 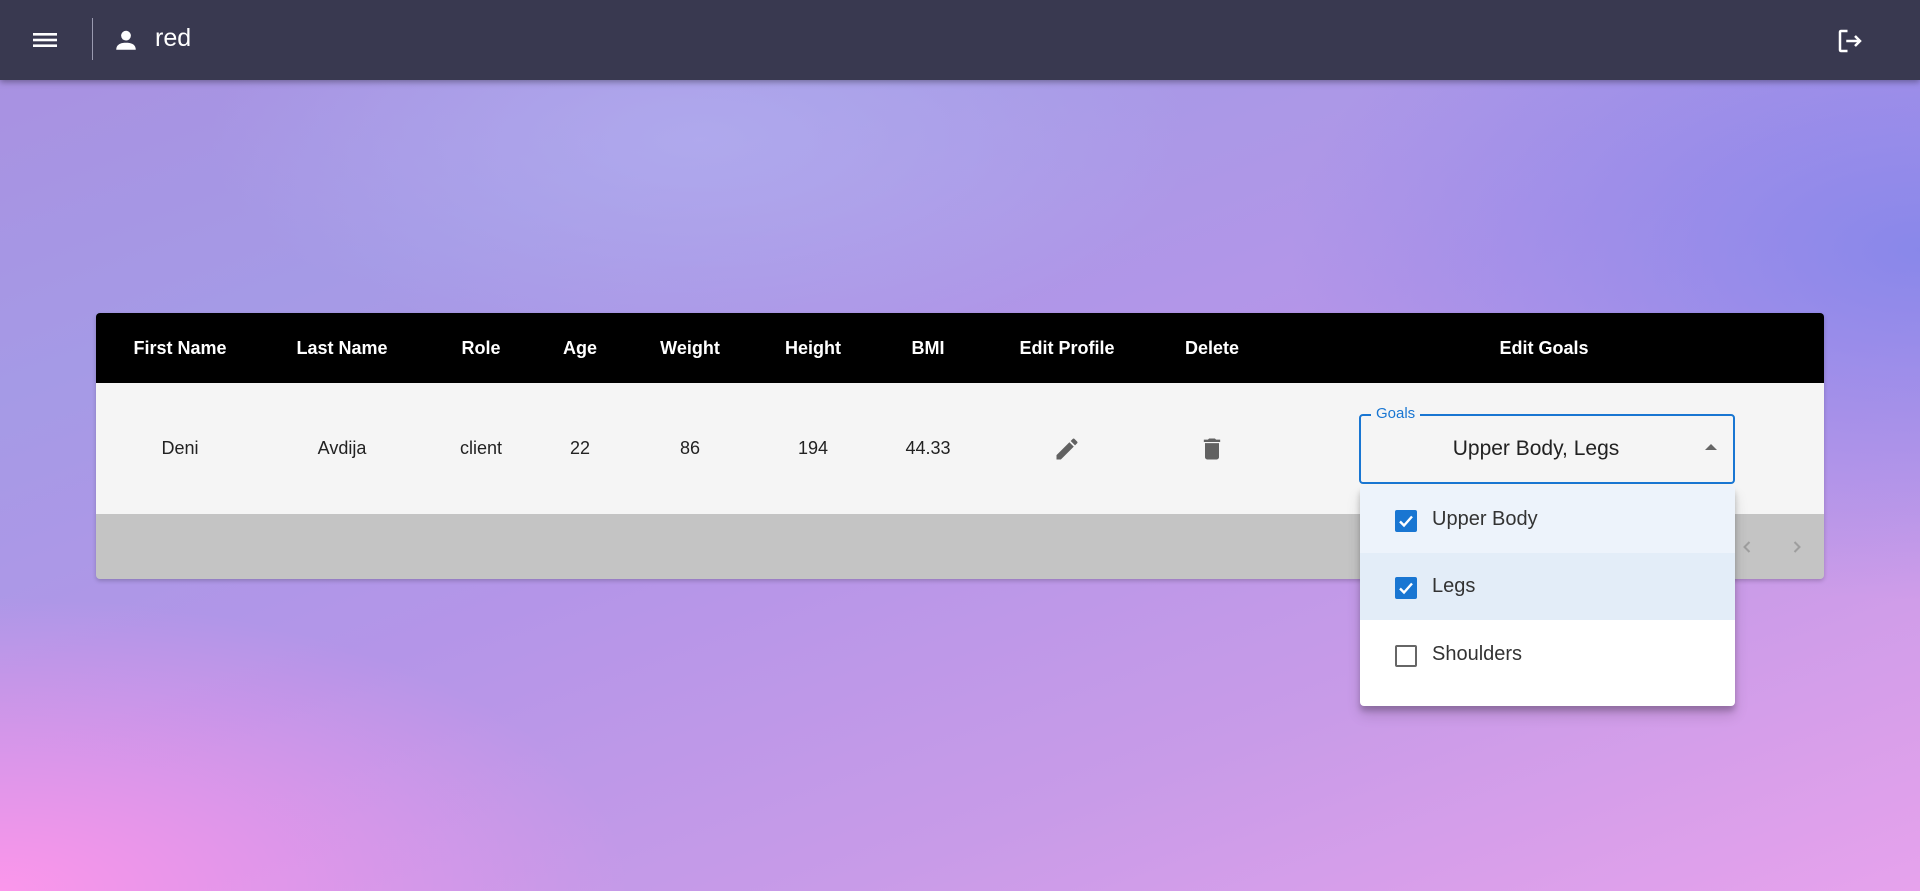 I want to click on column-header-role: Role, so click(x=481, y=348).